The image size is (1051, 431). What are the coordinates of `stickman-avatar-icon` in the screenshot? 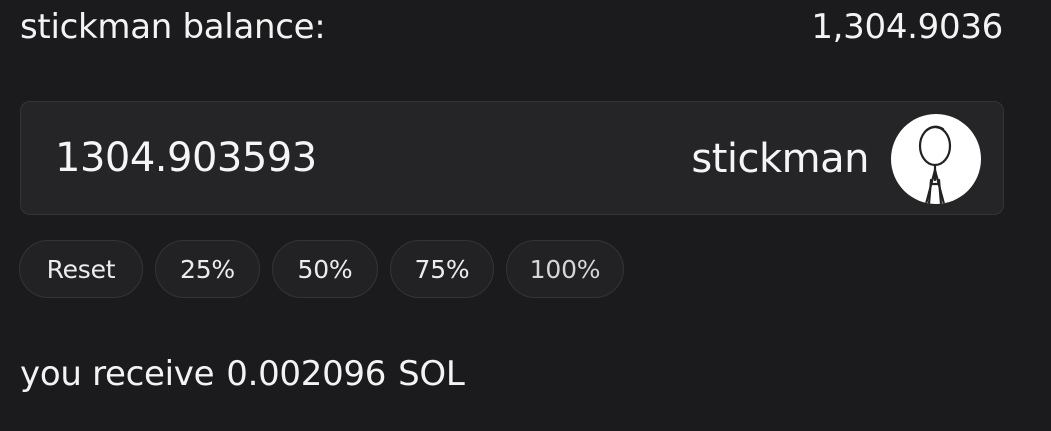 It's located at (936, 159).